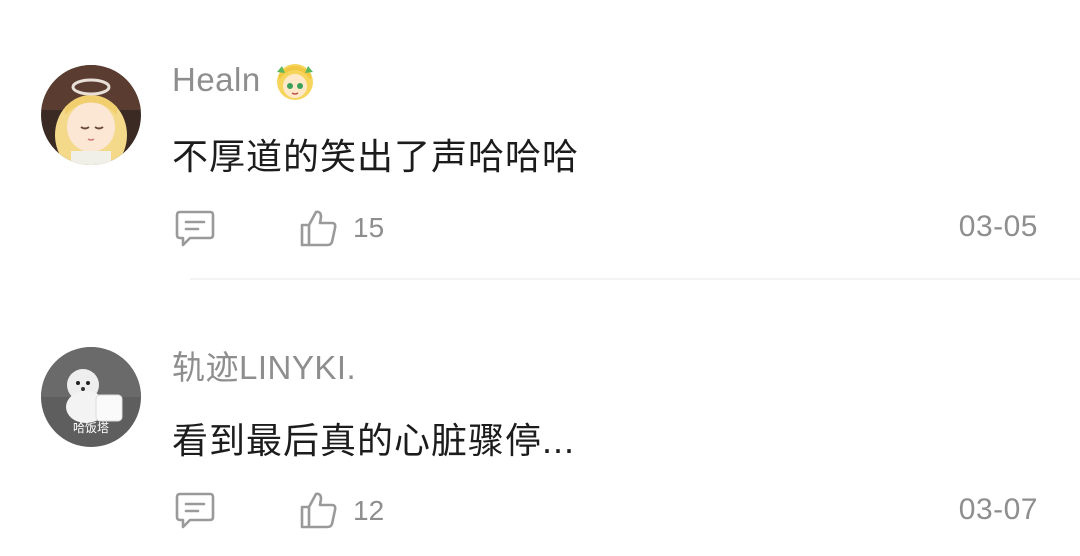  I want to click on like-count: 12, so click(369, 510).